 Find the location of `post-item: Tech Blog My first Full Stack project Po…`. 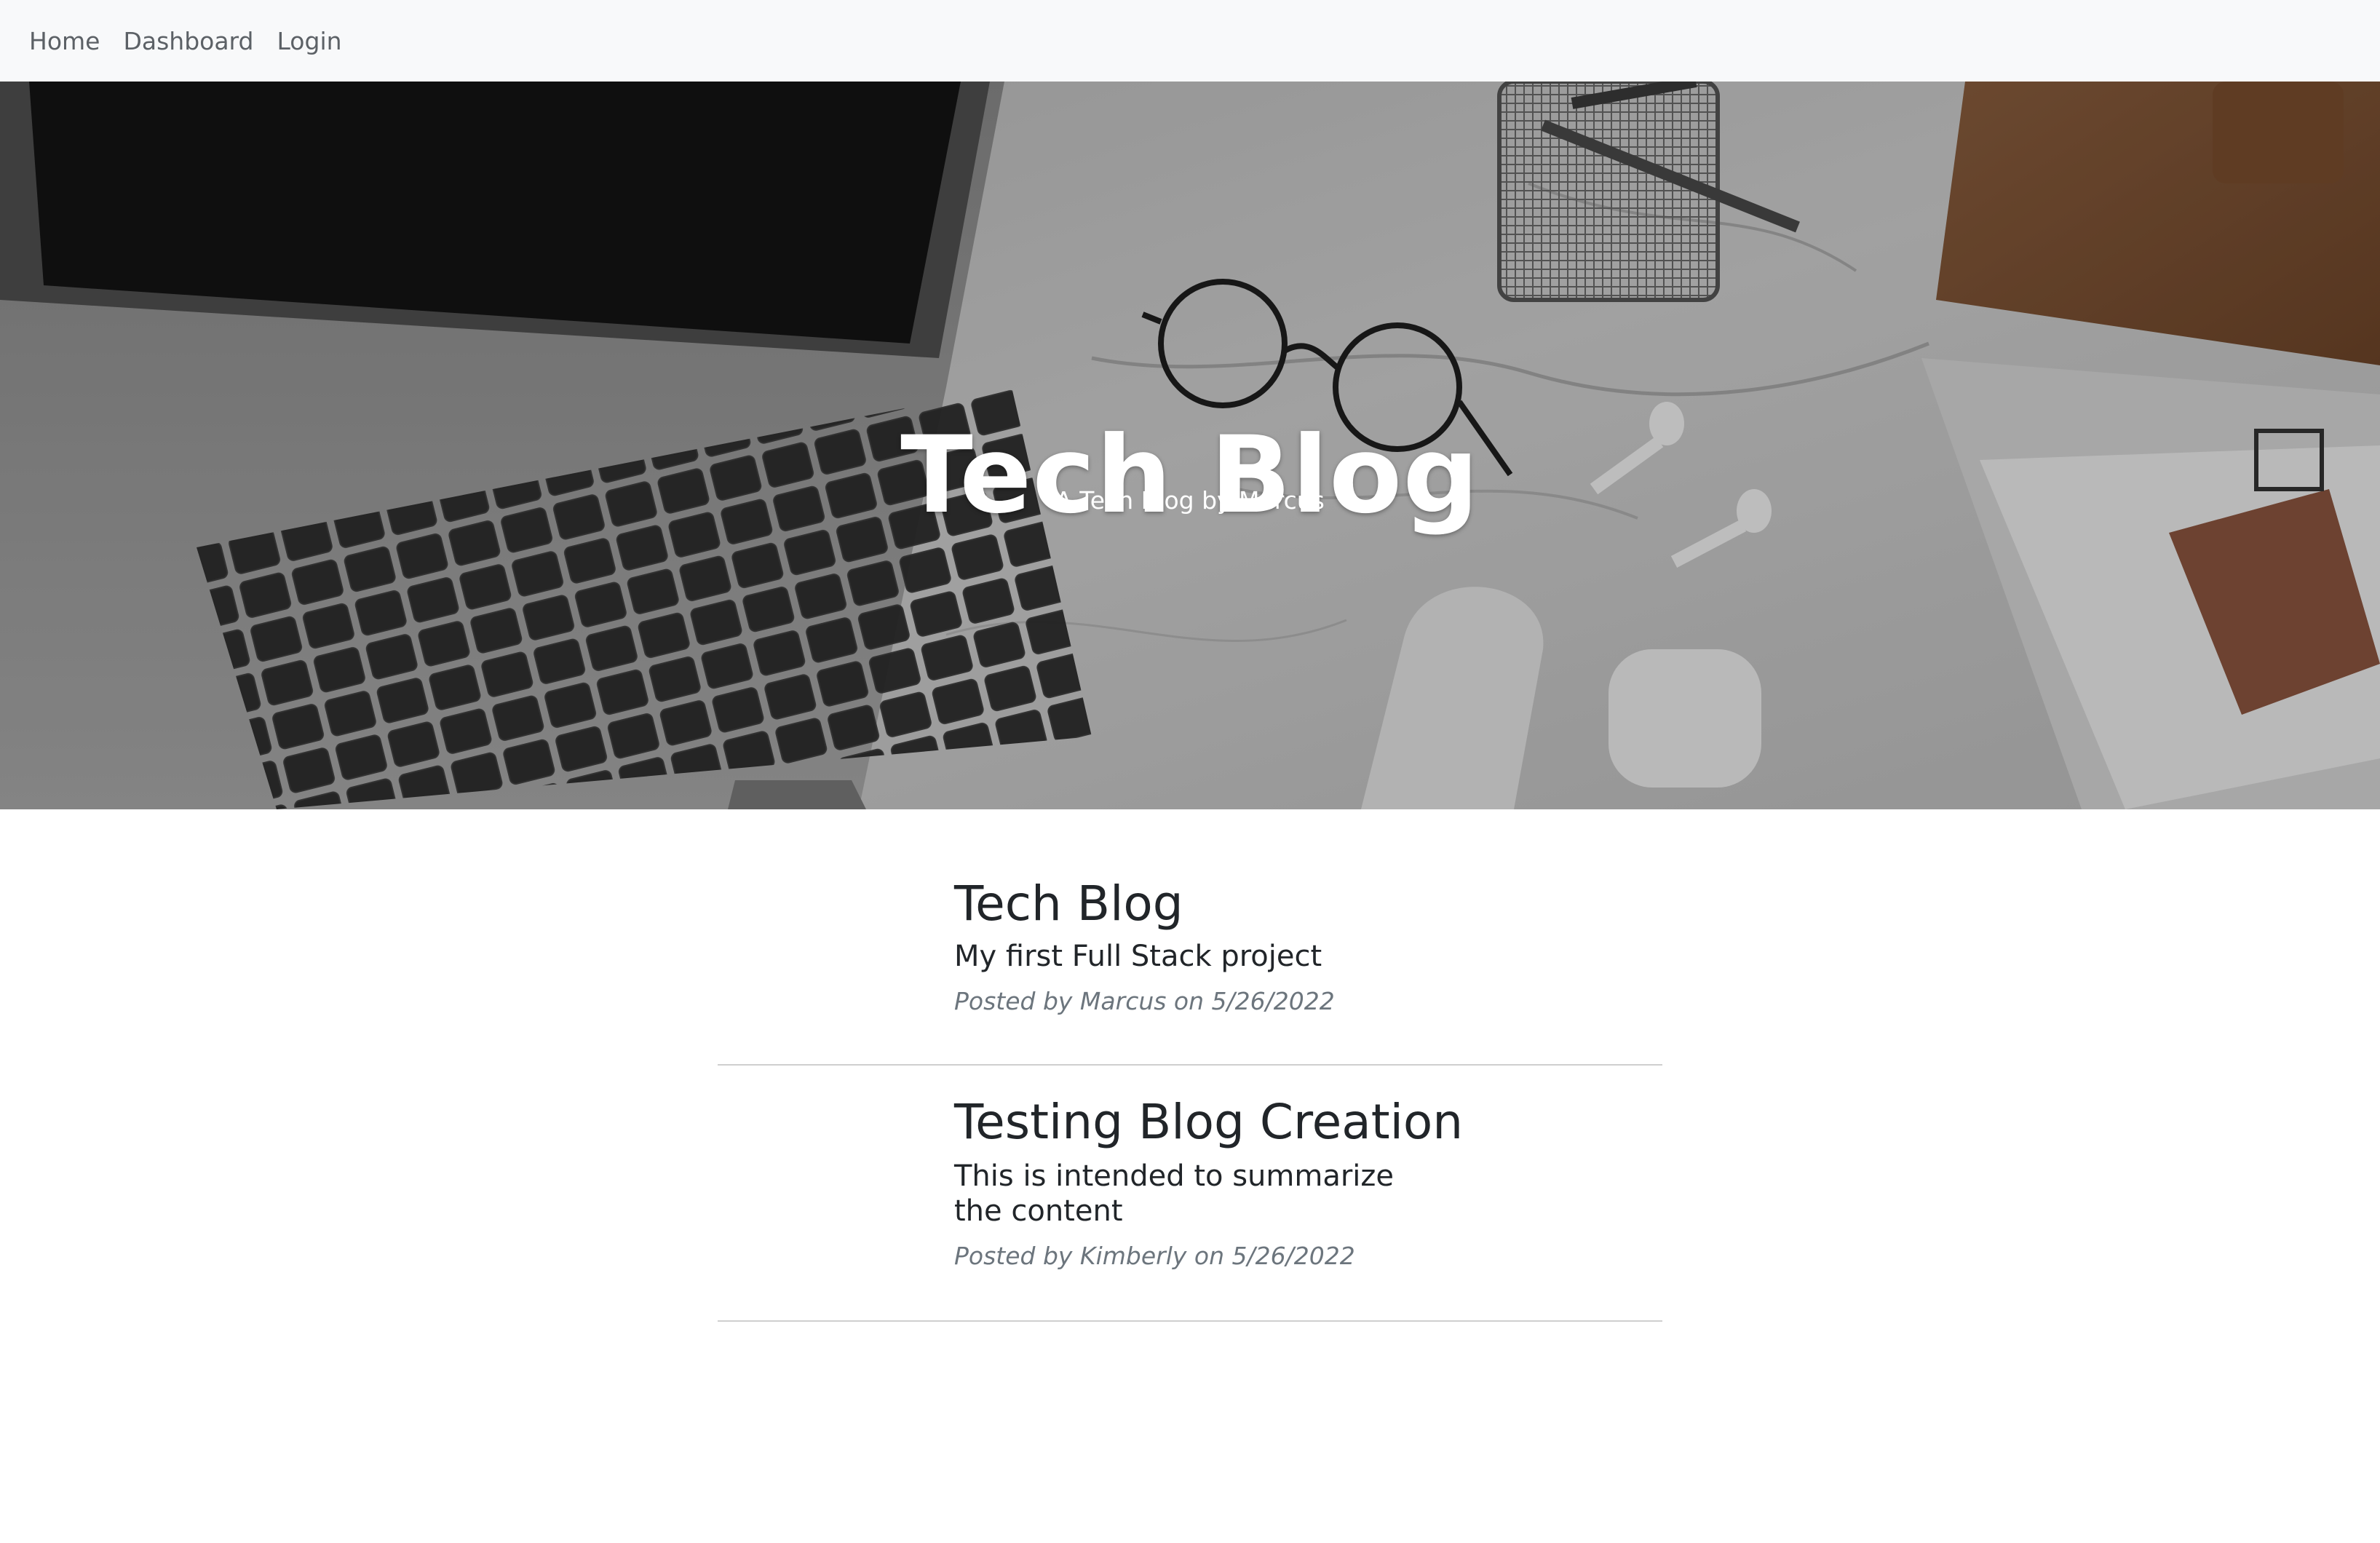

post-item: Tech Blog My first Full Stack project Po… is located at coordinates (1190, 937).